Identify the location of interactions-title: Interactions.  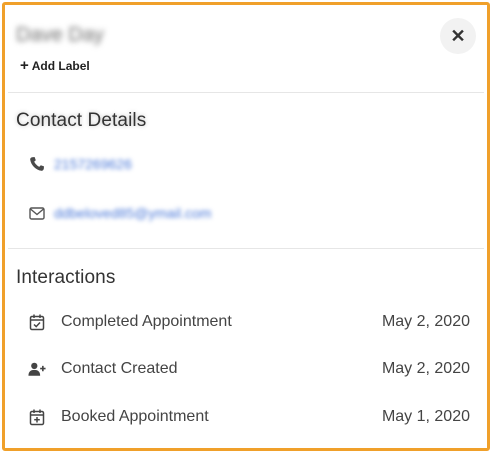
(66, 277).